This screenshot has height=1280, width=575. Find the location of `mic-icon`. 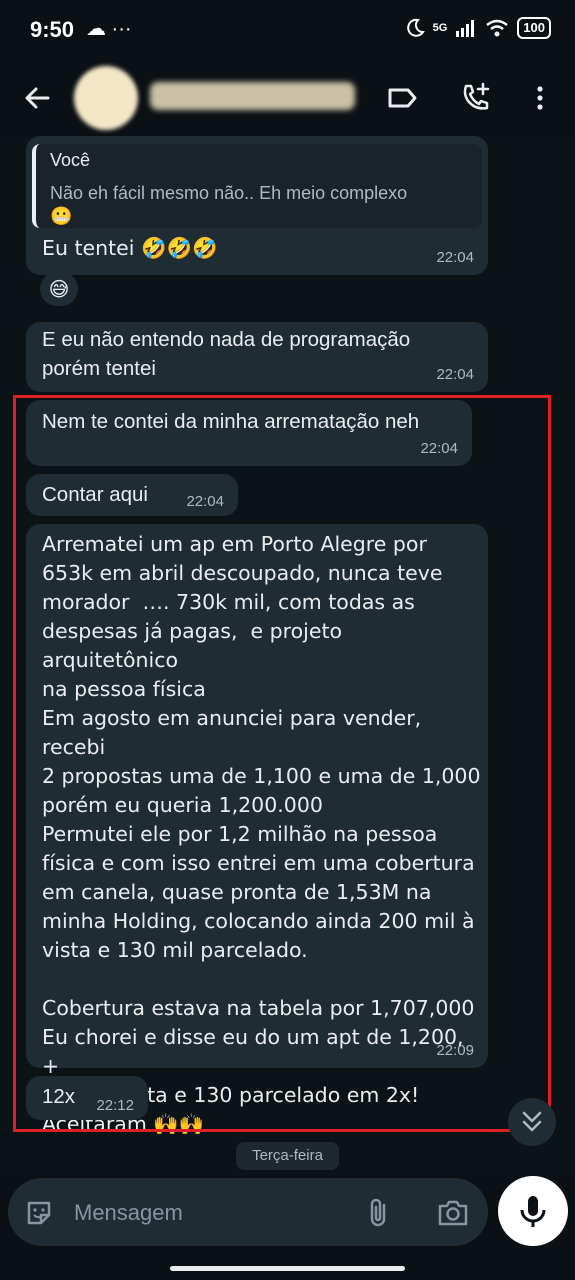

mic-icon is located at coordinates (533, 1211).